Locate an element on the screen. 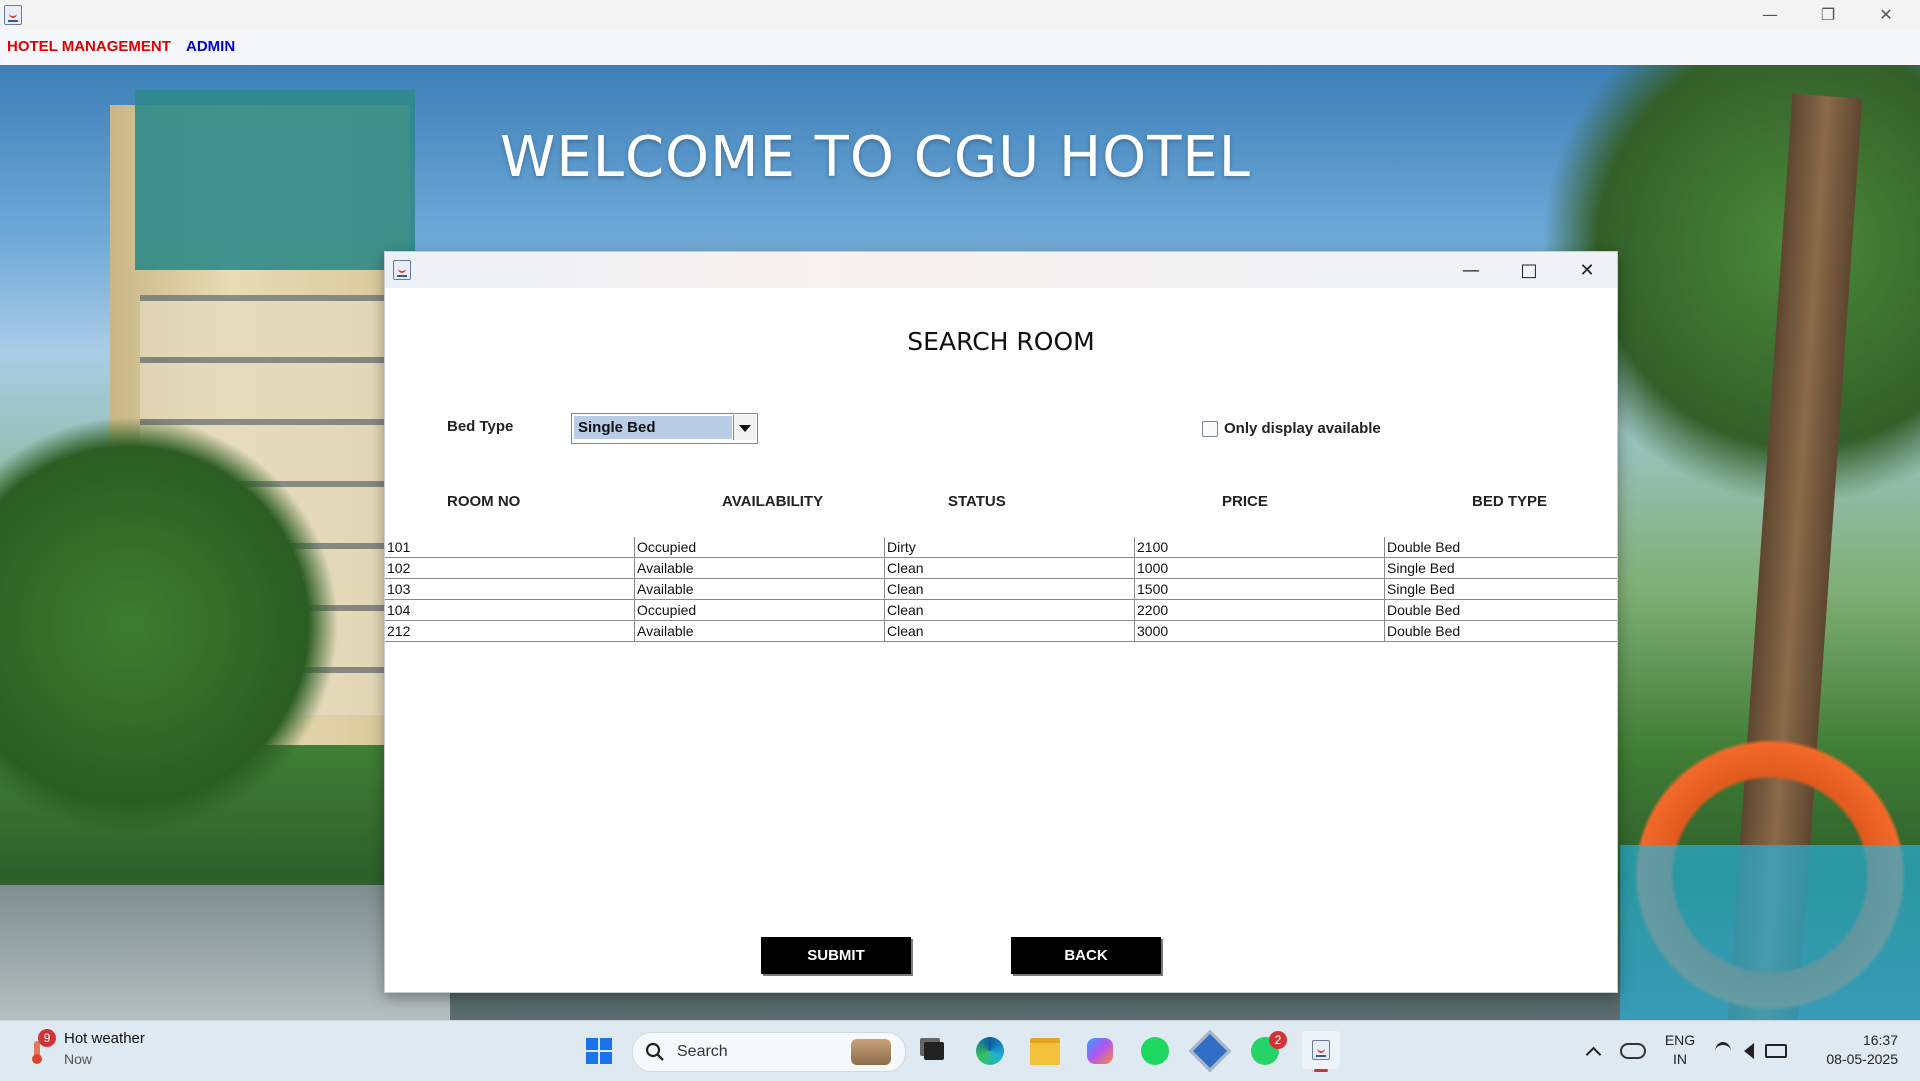 This screenshot has width=1920, height=1081. cell-price: 2100 is located at coordinates (1259, 547).